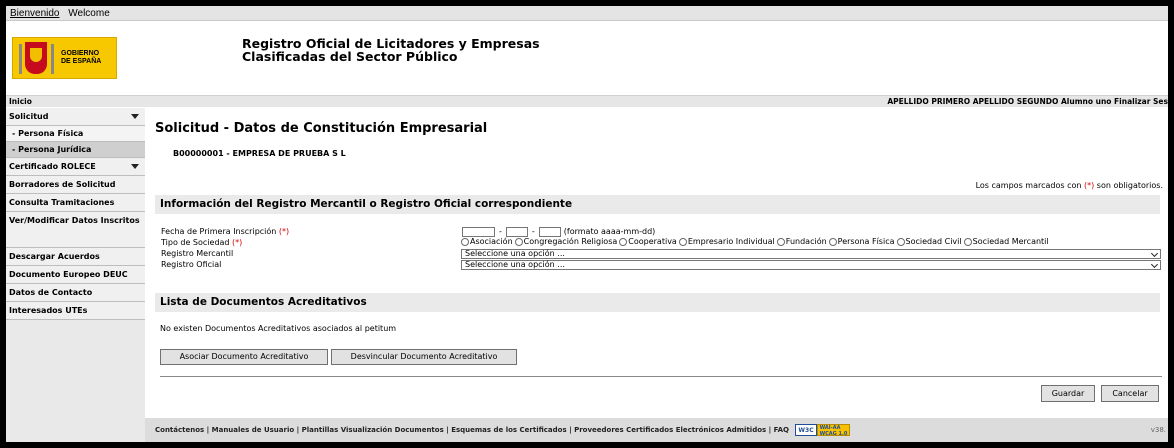  I want to click on mandatory-note-text: Los campos marcados con, so click(1029, 185).